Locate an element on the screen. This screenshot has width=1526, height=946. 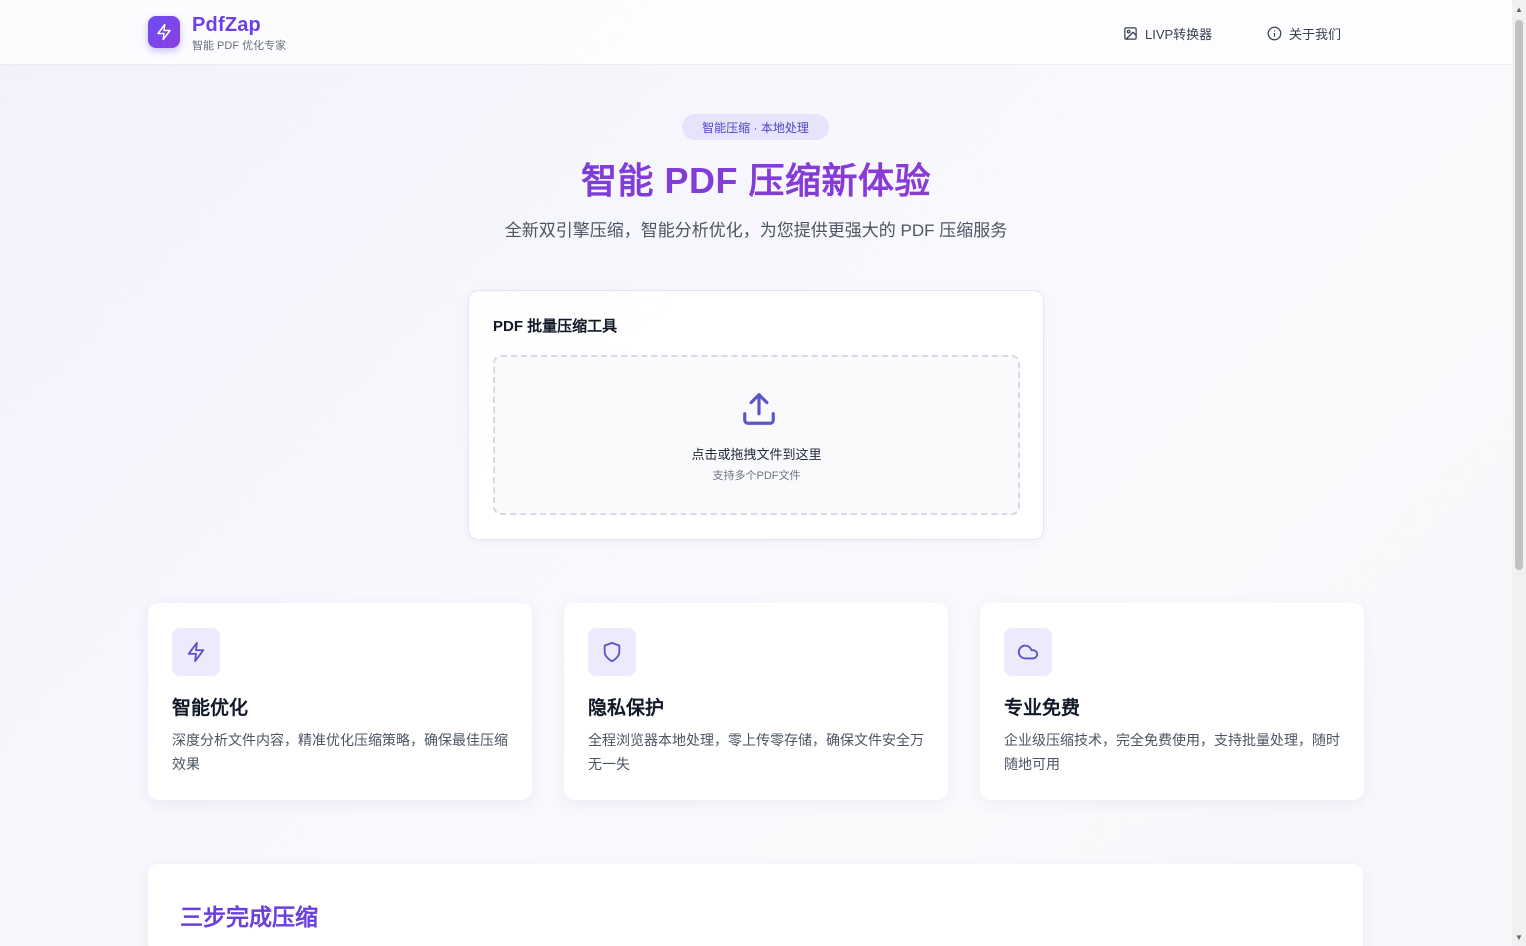
scroll-up-arrow-icon: ▲ is located at coordinates (1519, 9).